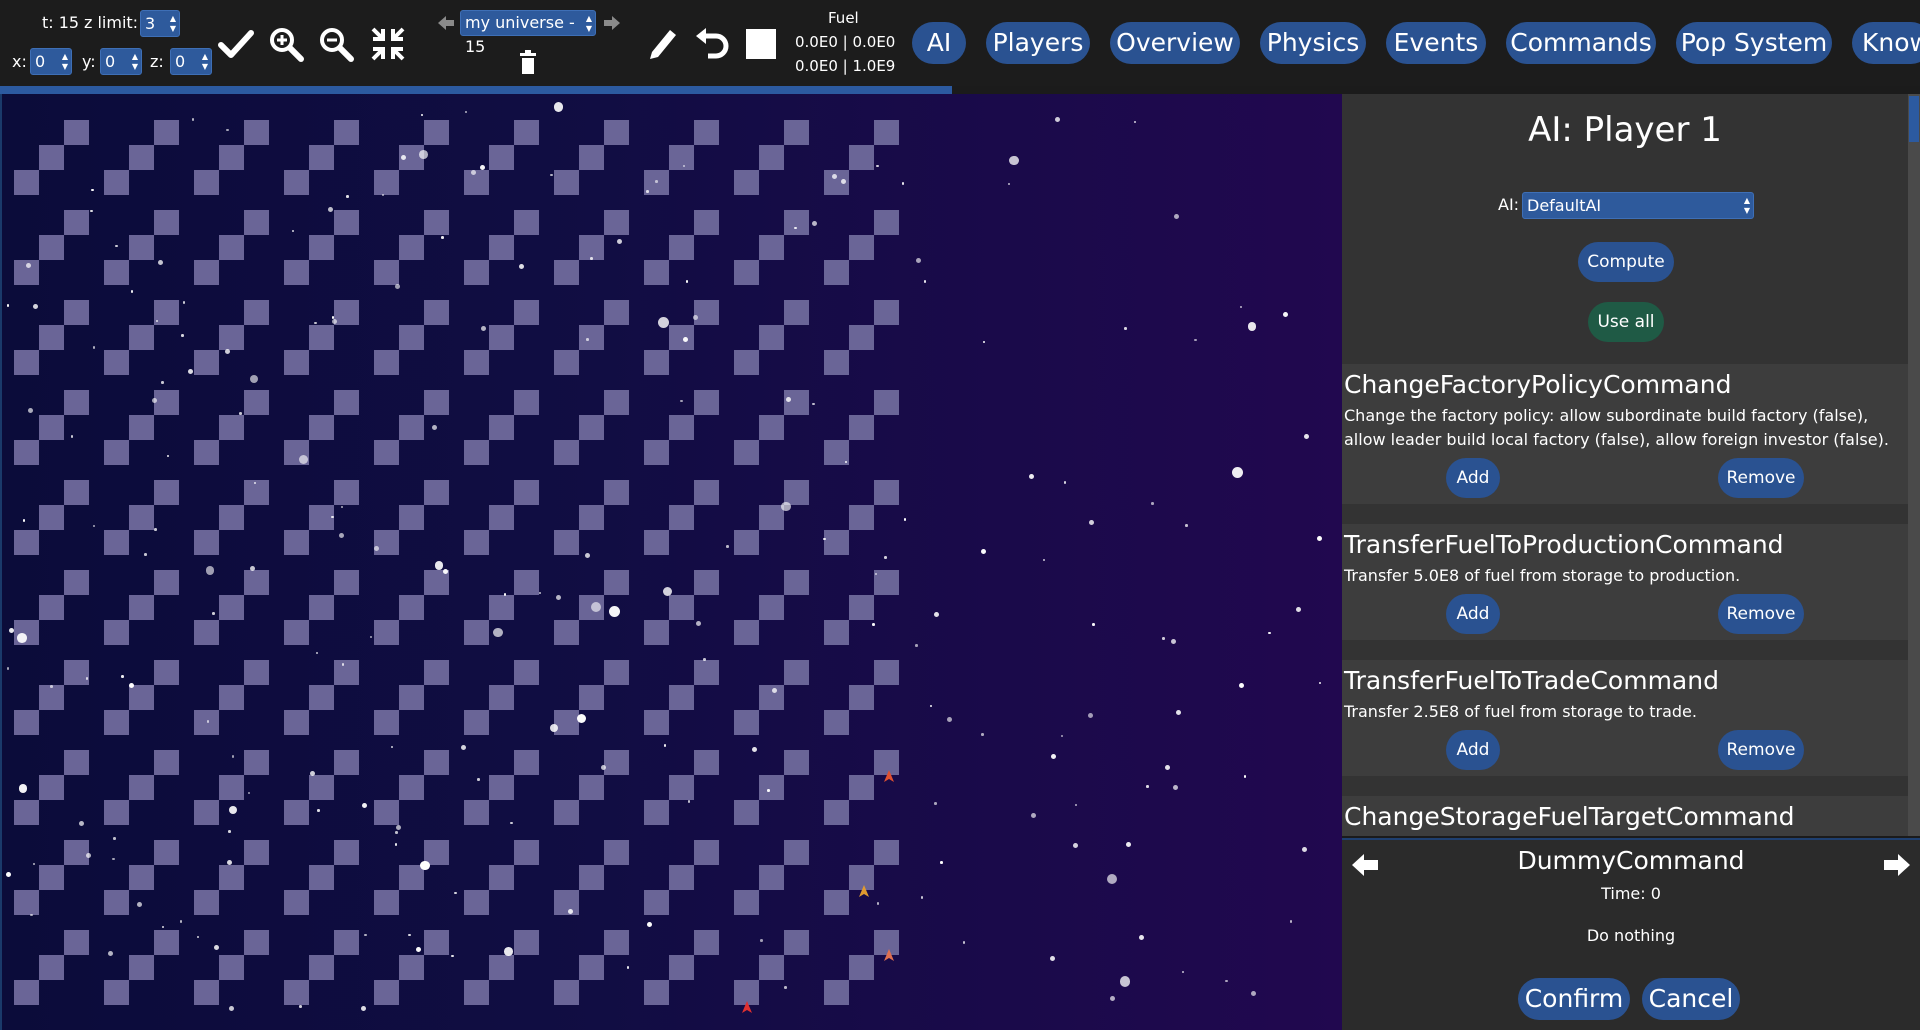 The height and width of the screenshot is (1030, 1920). Describe the element at coordinates (1914, 119) in the screenshot. I see `scrollbar-thumb` at that location.